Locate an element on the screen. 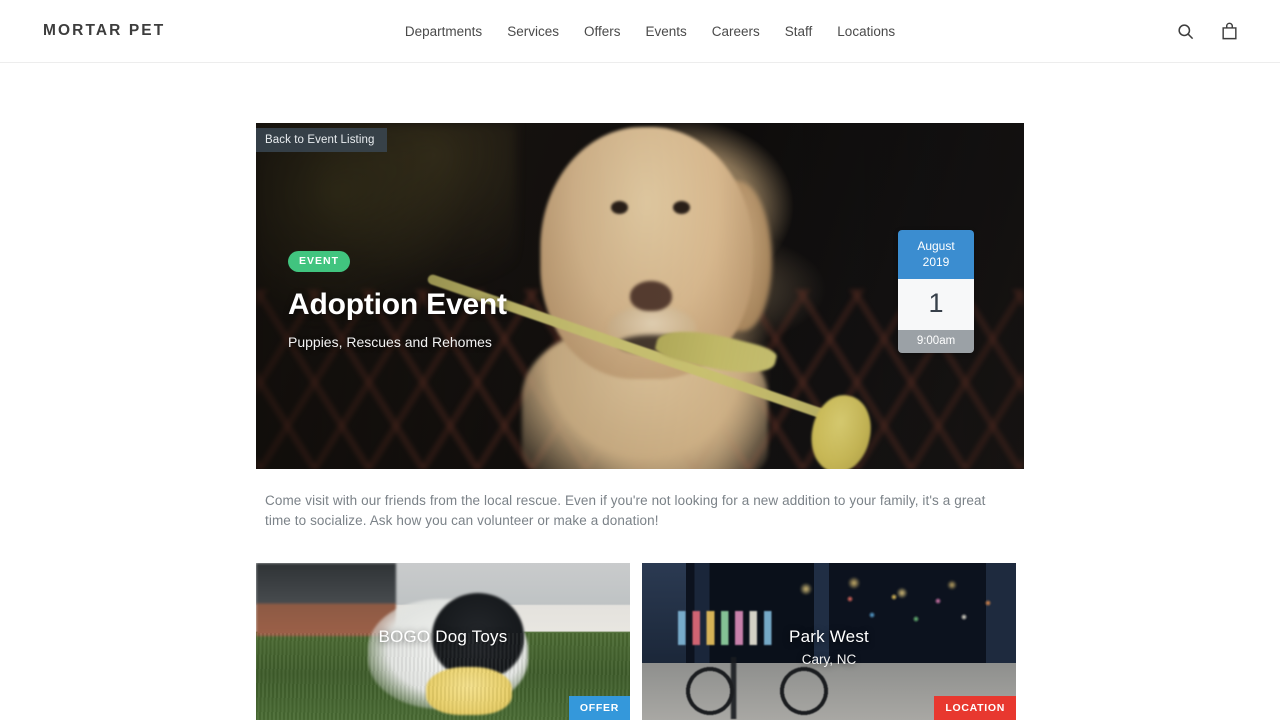 This screenshot has width=1280, height=720. shopping-bag-icon is located at coordinates (1229, 31).